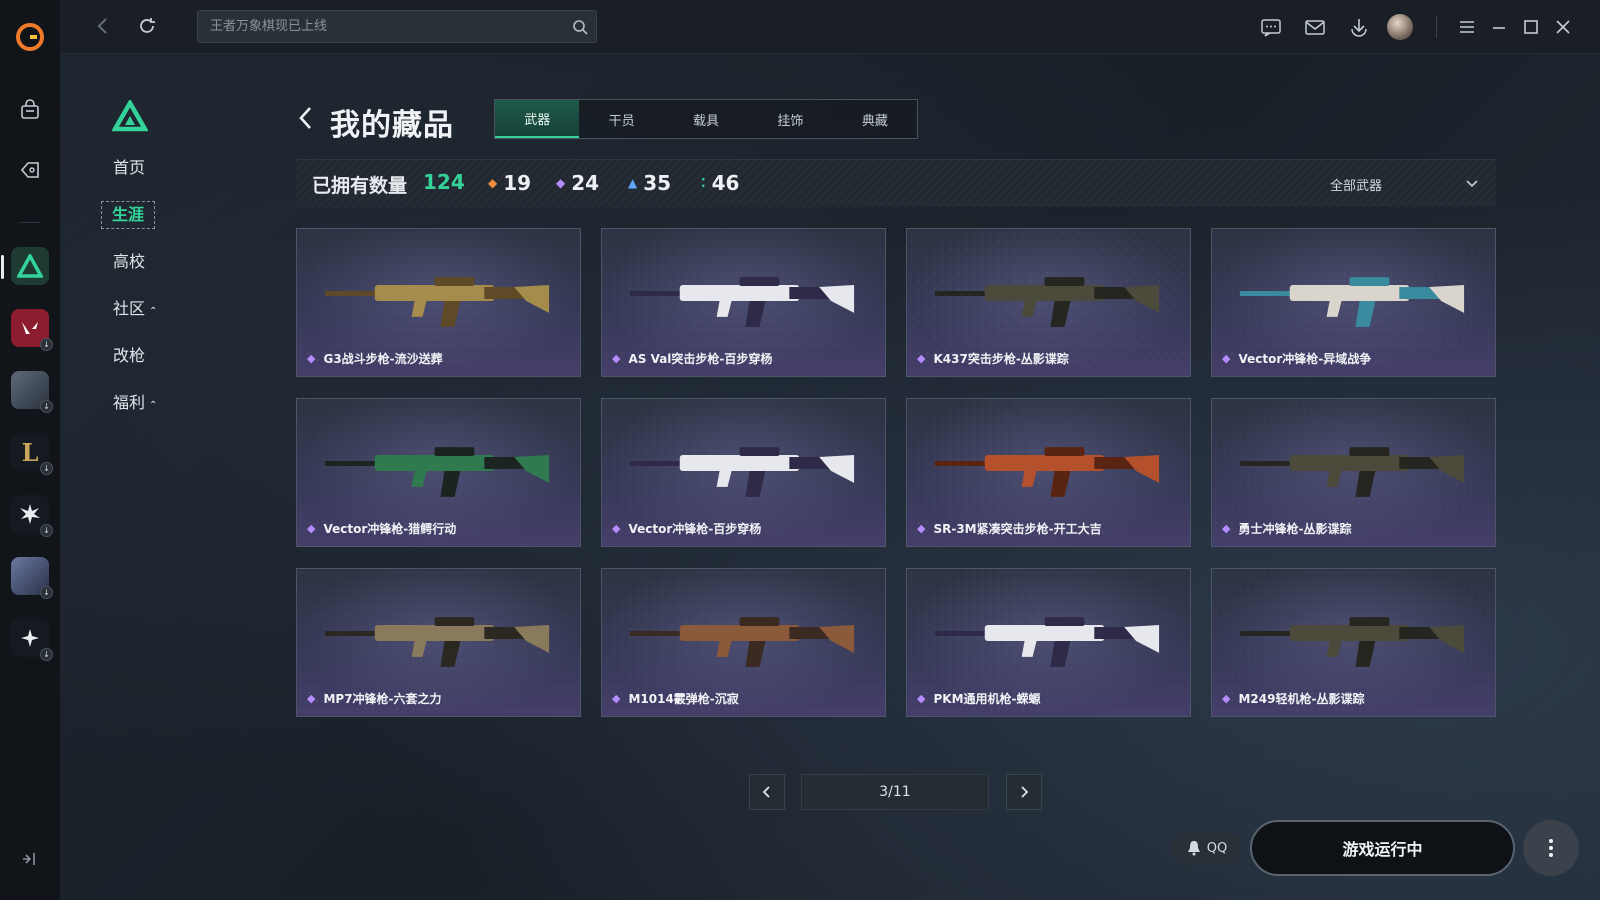  Describe the element at coordinates (160, 275) in the screenshot. I see `nav-campus: 高校` at that location.